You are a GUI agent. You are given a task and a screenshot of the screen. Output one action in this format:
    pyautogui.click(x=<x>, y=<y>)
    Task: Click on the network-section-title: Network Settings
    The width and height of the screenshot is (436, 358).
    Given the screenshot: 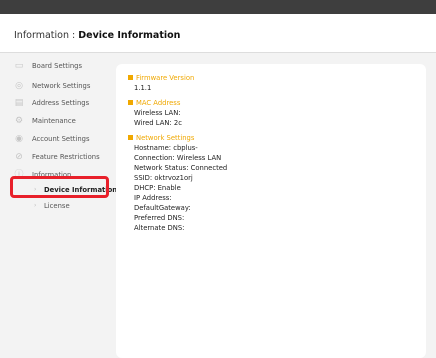 What is the action you would take?
    pyautogui.click(x=161, y=138)
    